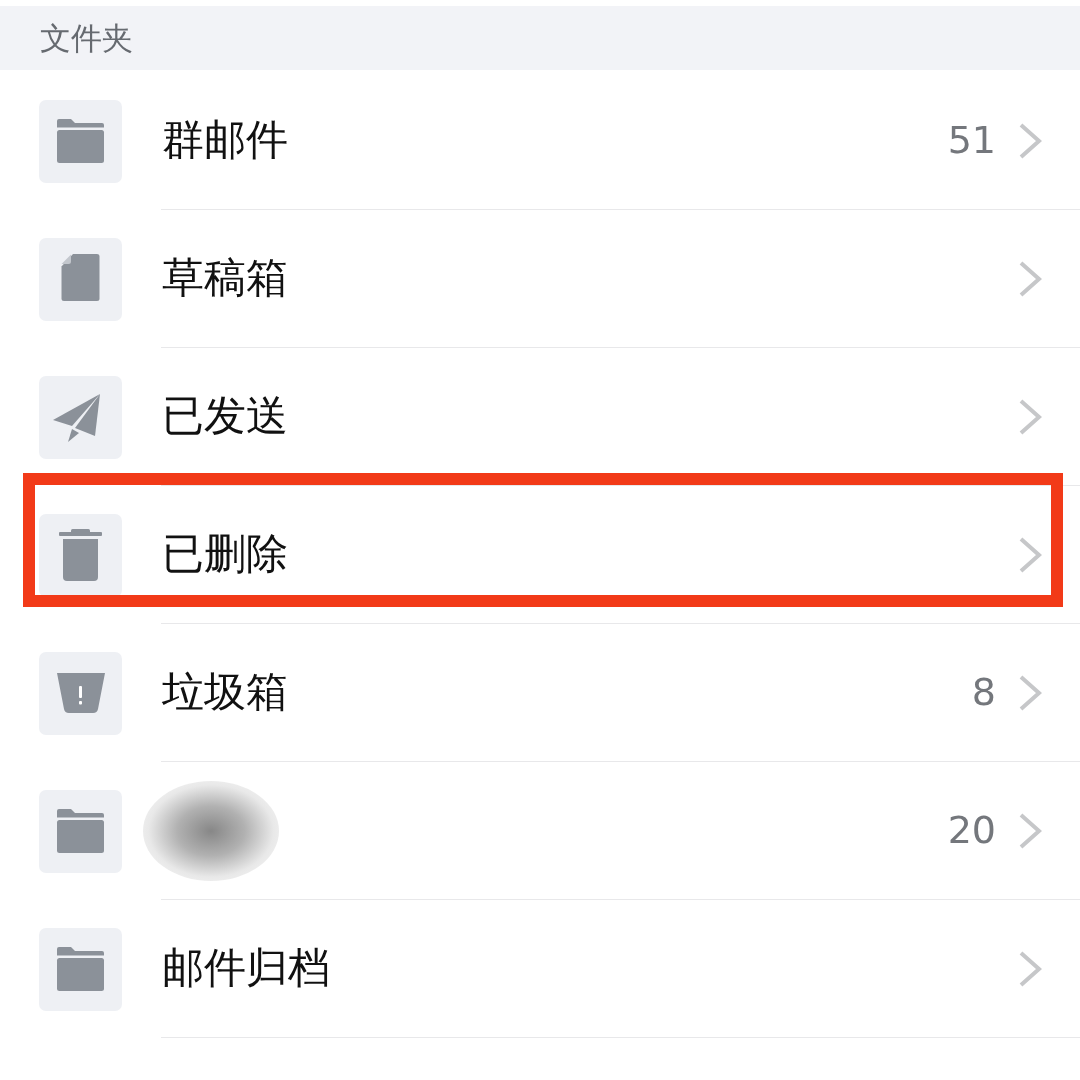 The width and height of the screenshot is (1080, 1080). I want to click on folder-name: 草稿箱, so click(225, 278).